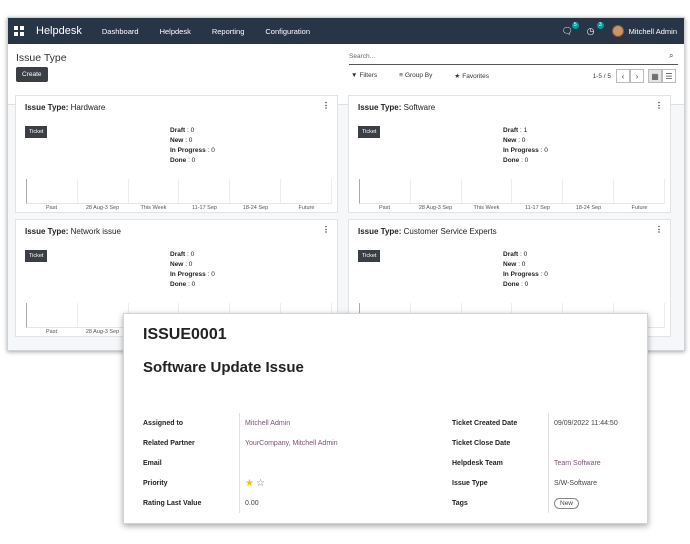  I want to click on card-title-value: Software, so click(419, 107).